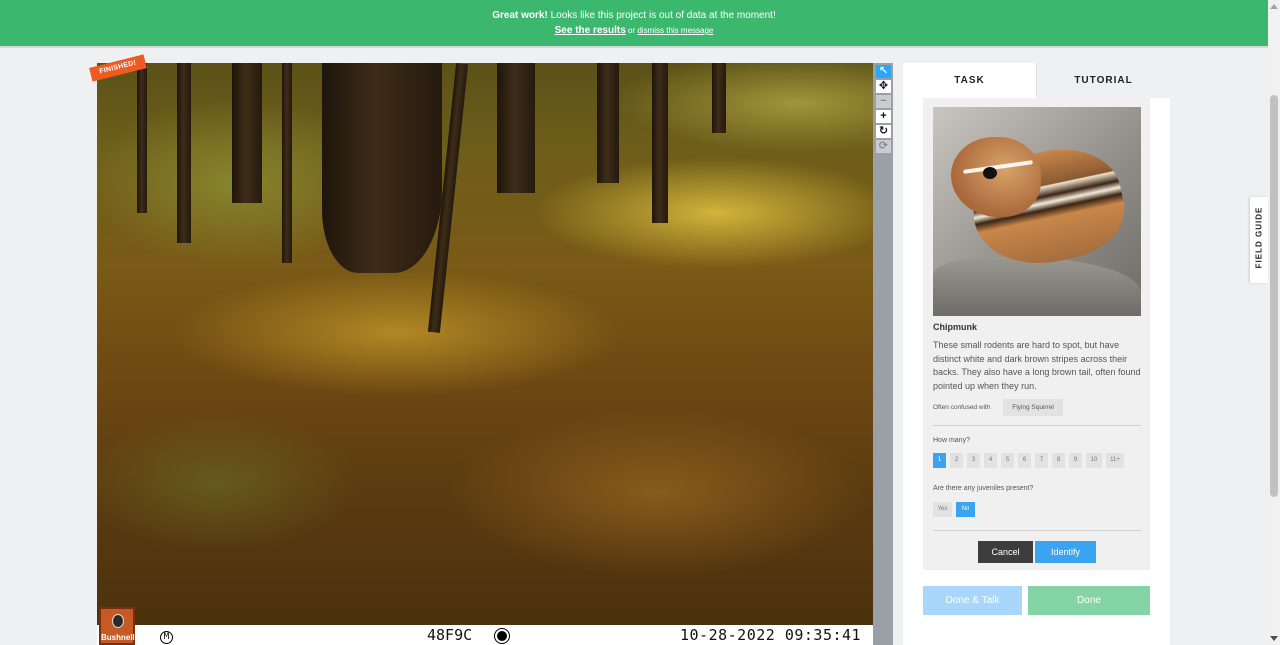  What do you see at coordinates (118, 637) in the screenshot?
I see `camera-brand-text: Bushnell` at bounding box center [118, 637].